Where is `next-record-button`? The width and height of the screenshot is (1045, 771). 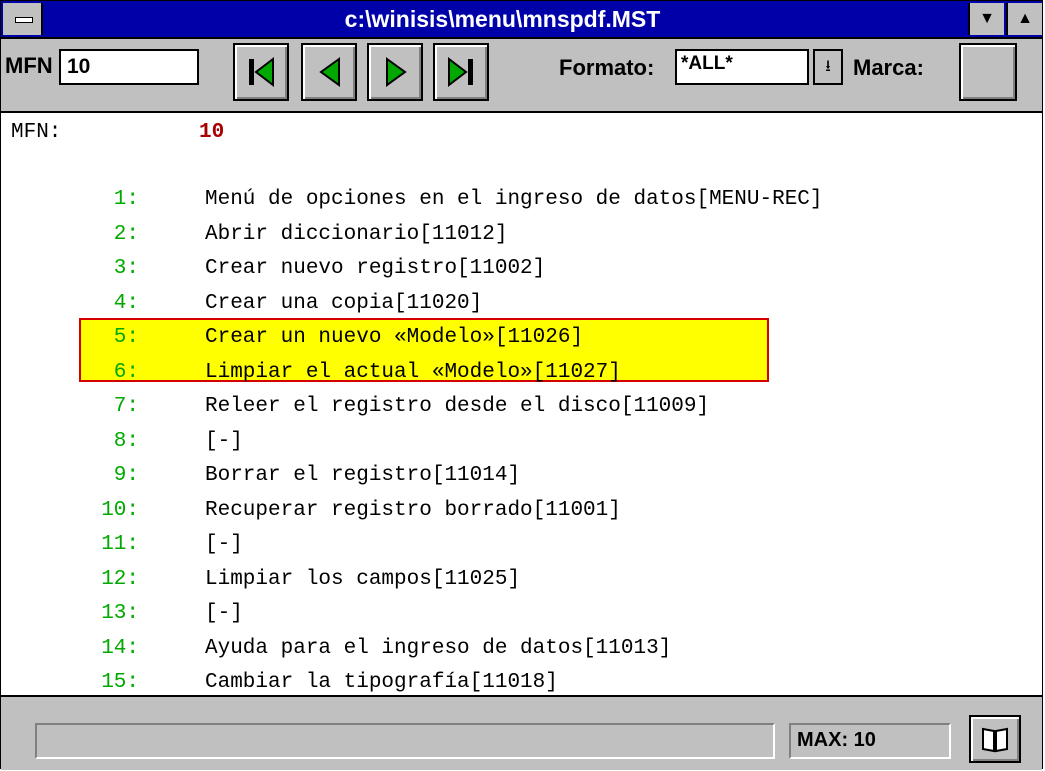
next-record-button is located at coordinates (395, 72).